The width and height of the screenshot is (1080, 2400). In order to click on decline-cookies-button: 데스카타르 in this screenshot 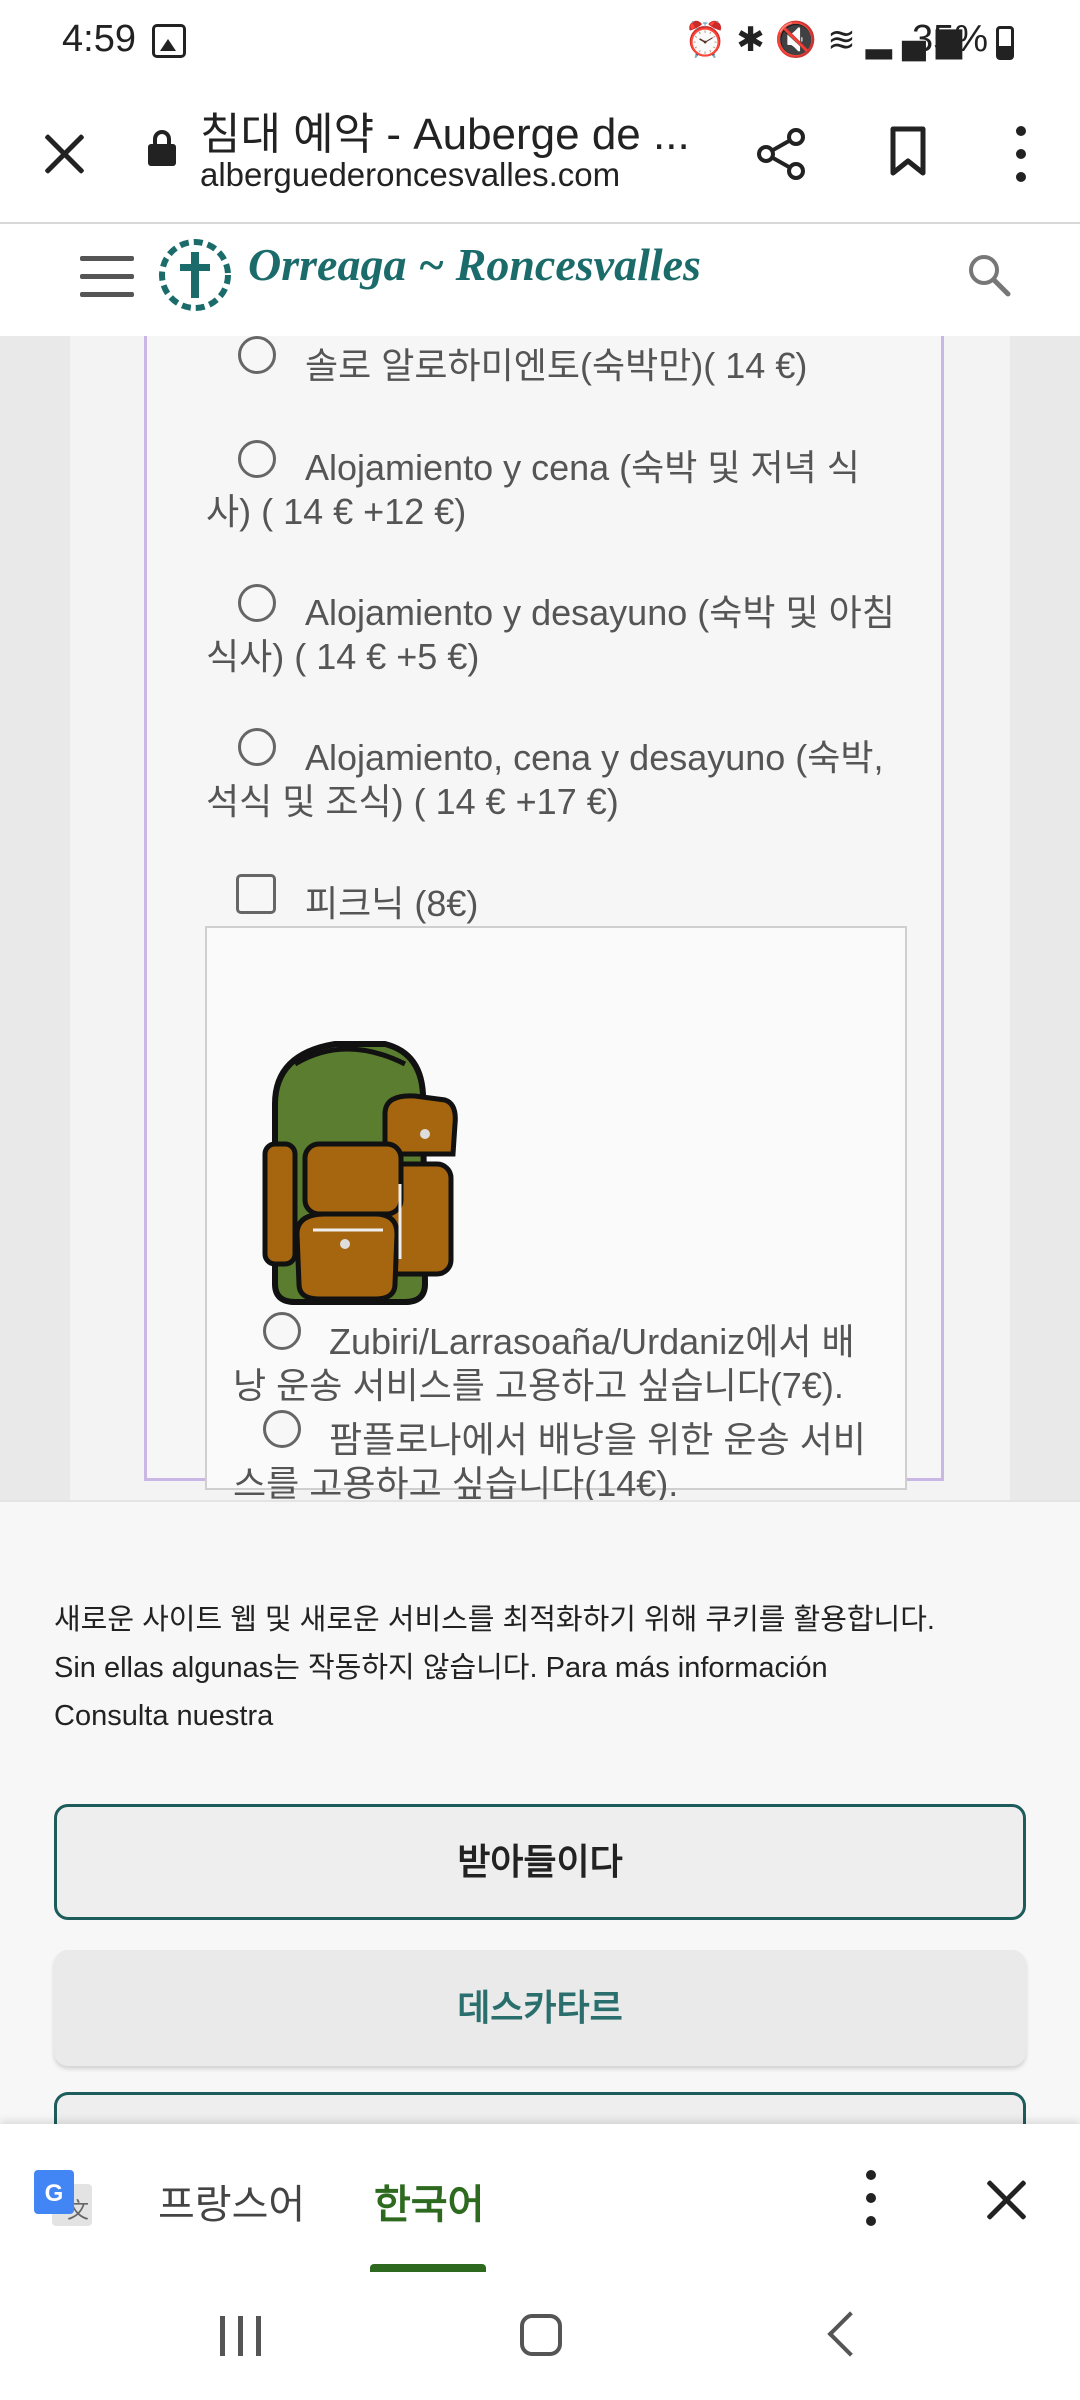, I will do `click(540, 2008)`.